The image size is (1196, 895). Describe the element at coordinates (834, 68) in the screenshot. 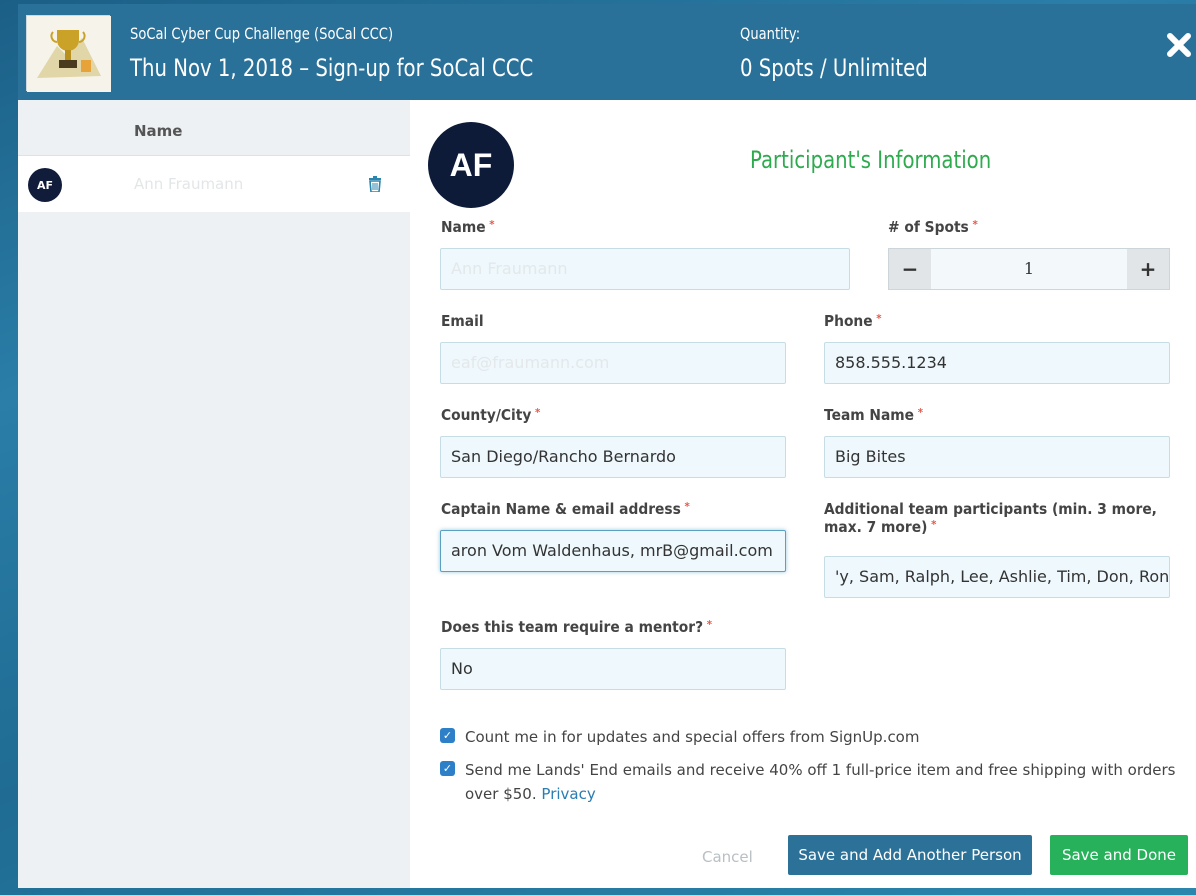

I see `quantity-value: 0 Spots / Unlimited` at that location.